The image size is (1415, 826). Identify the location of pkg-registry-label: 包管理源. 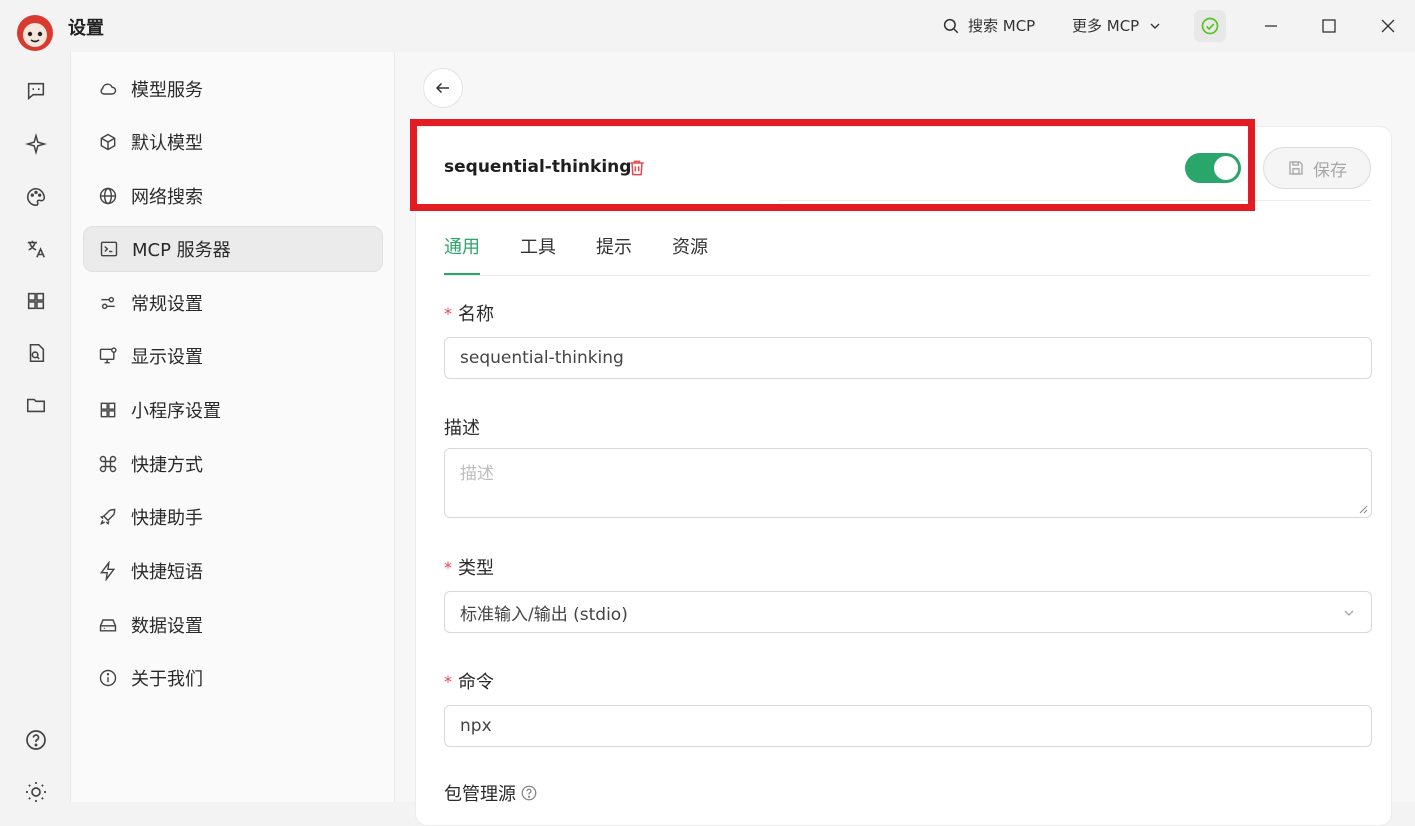
(491, 793).